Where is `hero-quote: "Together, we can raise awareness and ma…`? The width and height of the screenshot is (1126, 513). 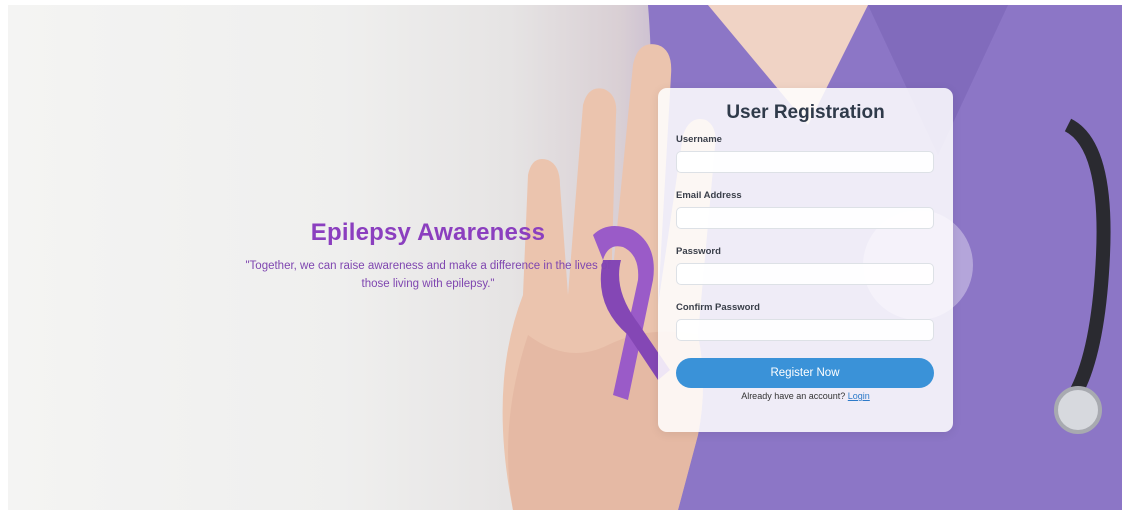
hero-quote: "Together, we can raise awareness and ma… is located at coordinates (428, 275).